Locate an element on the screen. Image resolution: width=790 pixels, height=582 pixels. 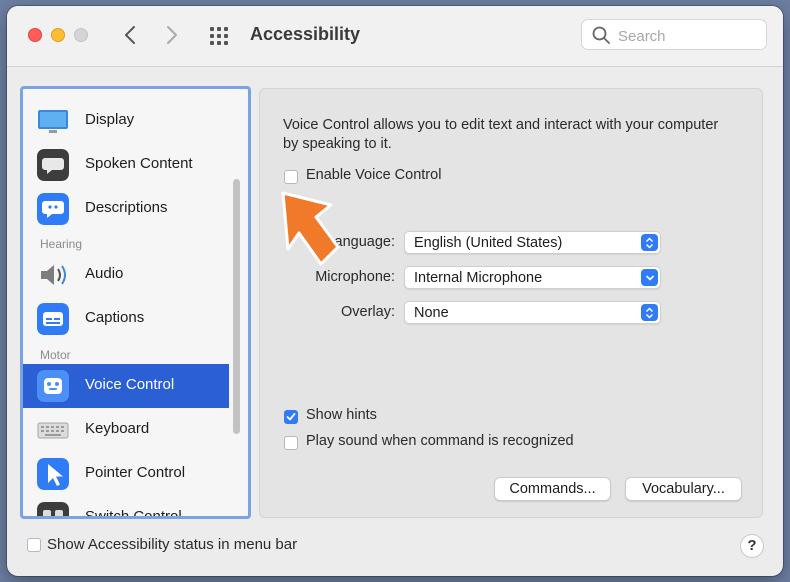
window-title: Accessibility is located at coordinates (305, 34).